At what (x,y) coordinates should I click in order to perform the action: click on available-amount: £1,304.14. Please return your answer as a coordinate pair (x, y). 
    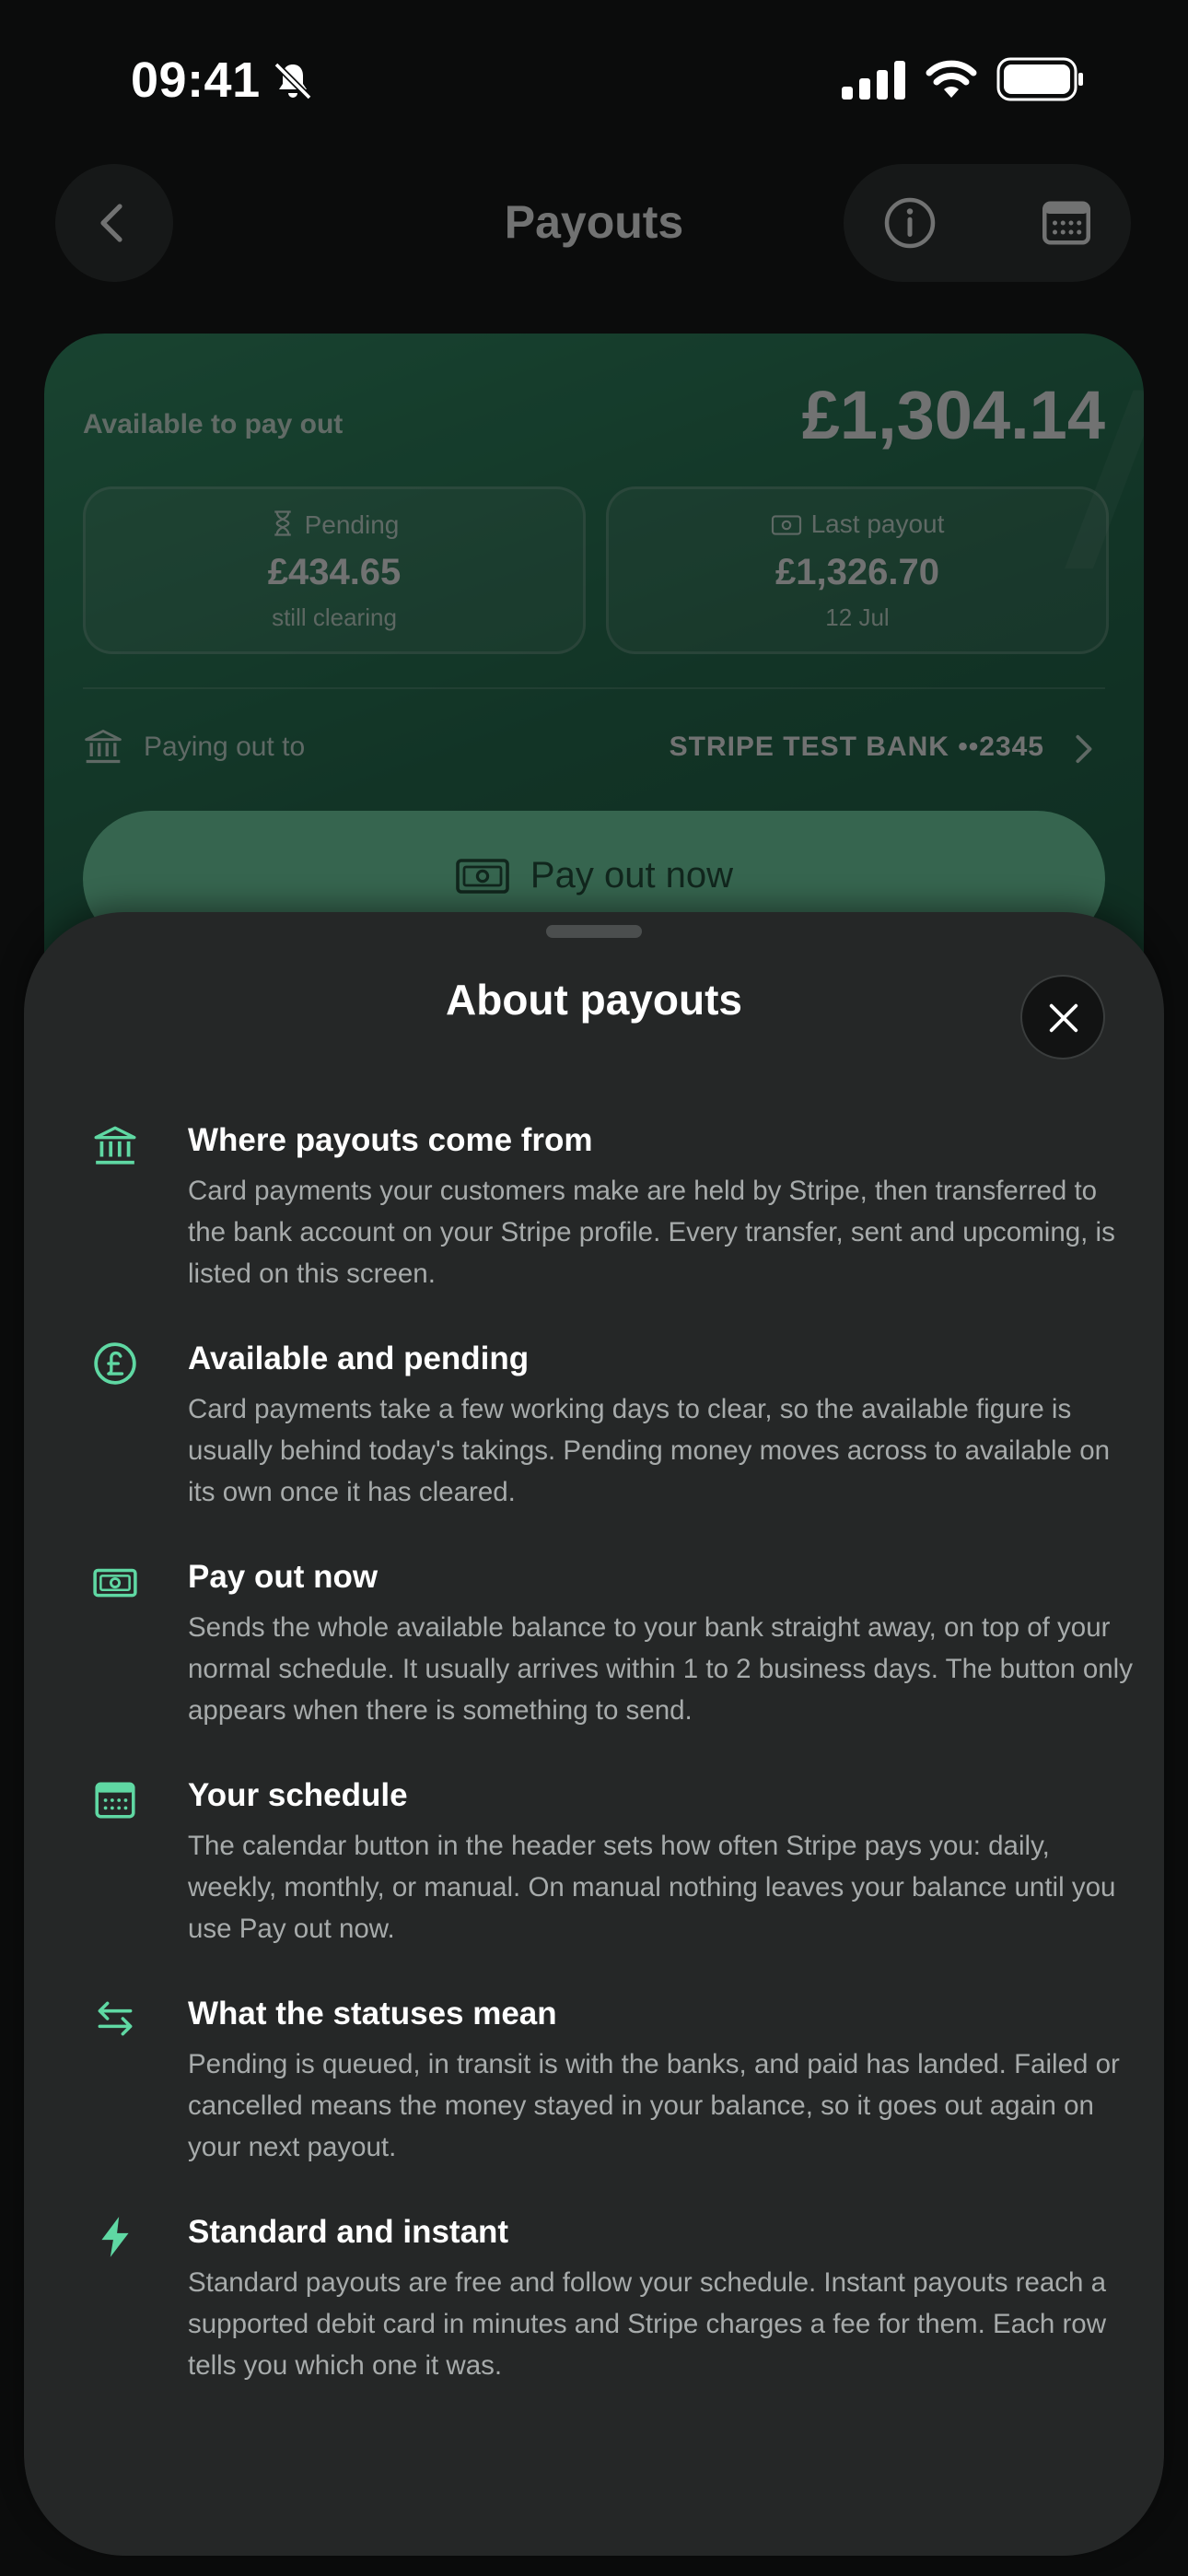
    Looking at the image, I should click on (953, 415).